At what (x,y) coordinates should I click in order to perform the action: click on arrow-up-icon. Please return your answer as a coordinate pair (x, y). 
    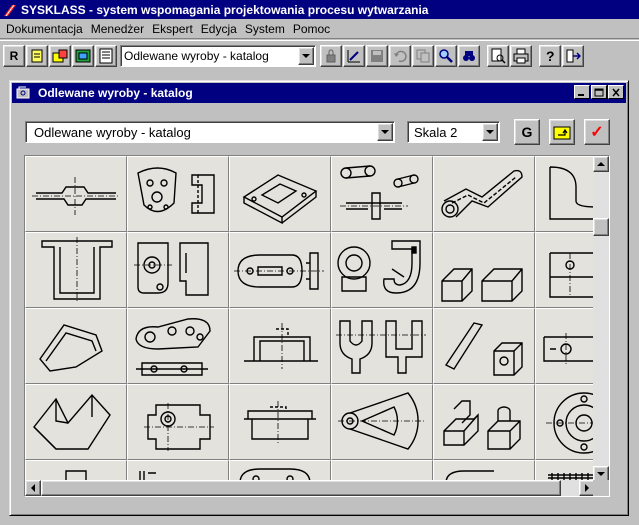
    Looking at the image, I should click on (601, 164).